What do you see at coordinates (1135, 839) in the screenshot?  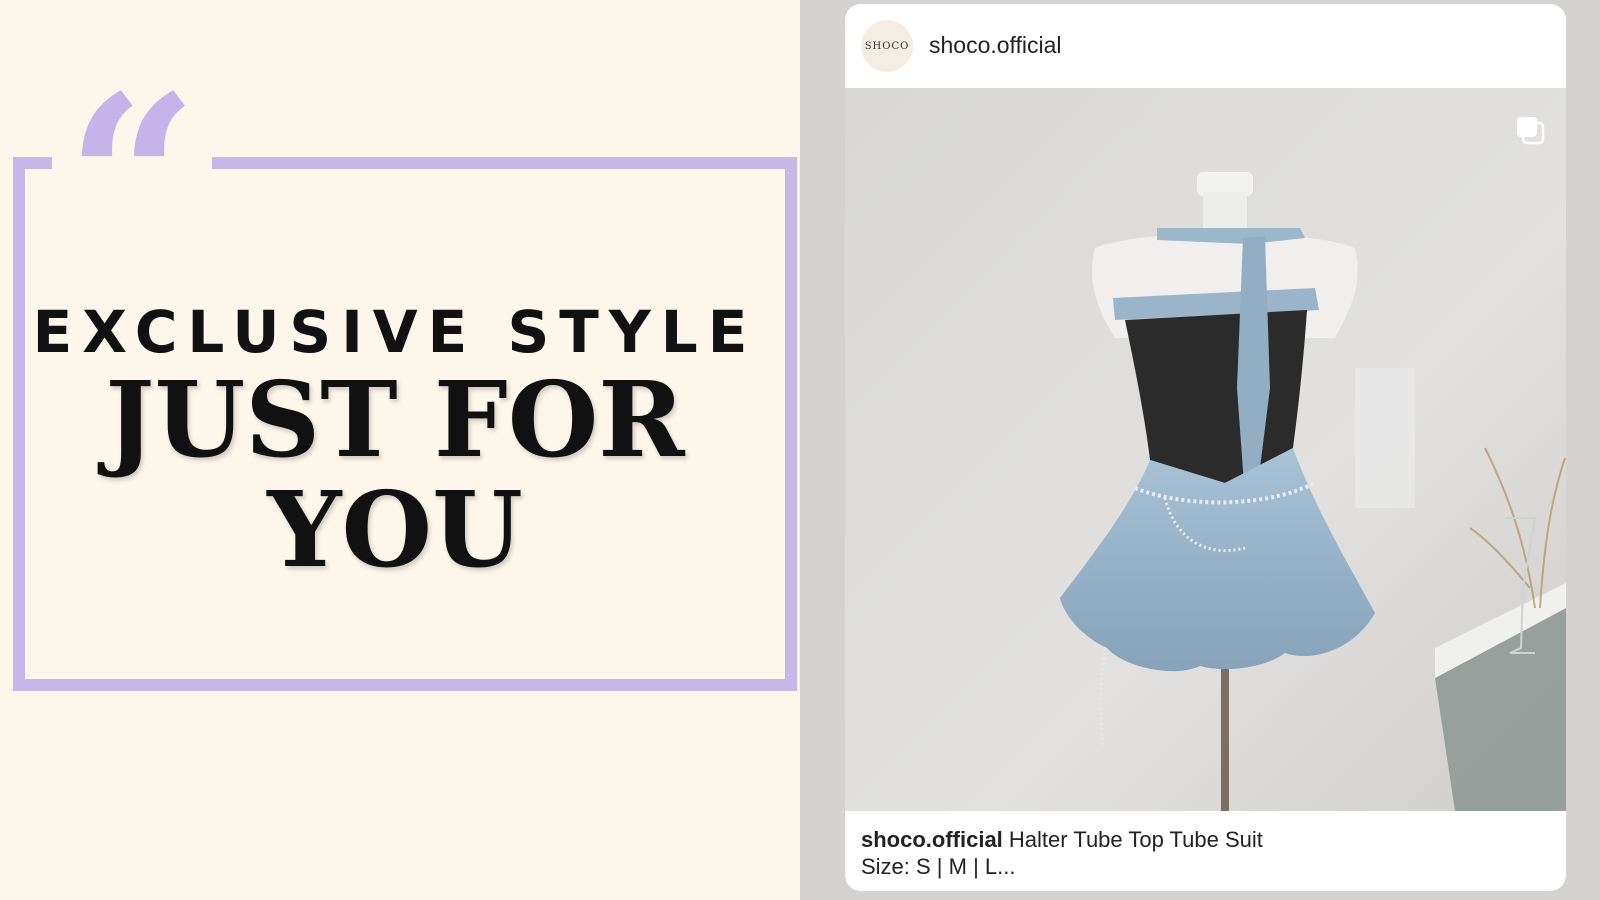 I see `caption-text: Halter Tube Top Tube Suit` at bounding box center [1135, 839].